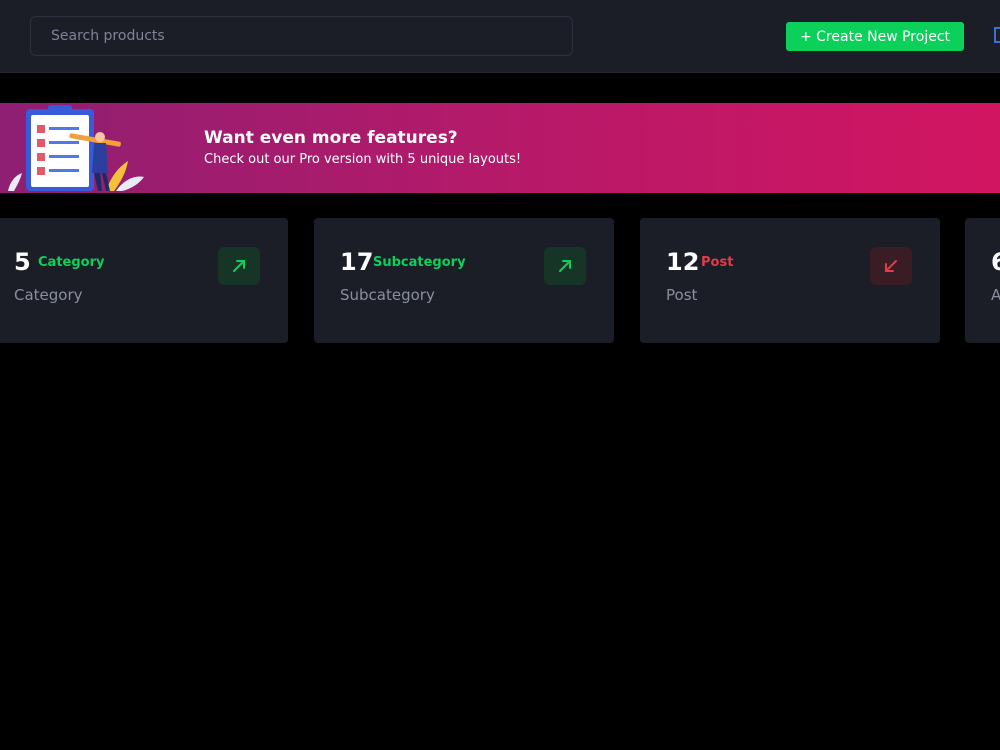  What do you see at coordinates (997, 35) in the screenshot?
I see `menu-icon` at bounding box center [997, 35].